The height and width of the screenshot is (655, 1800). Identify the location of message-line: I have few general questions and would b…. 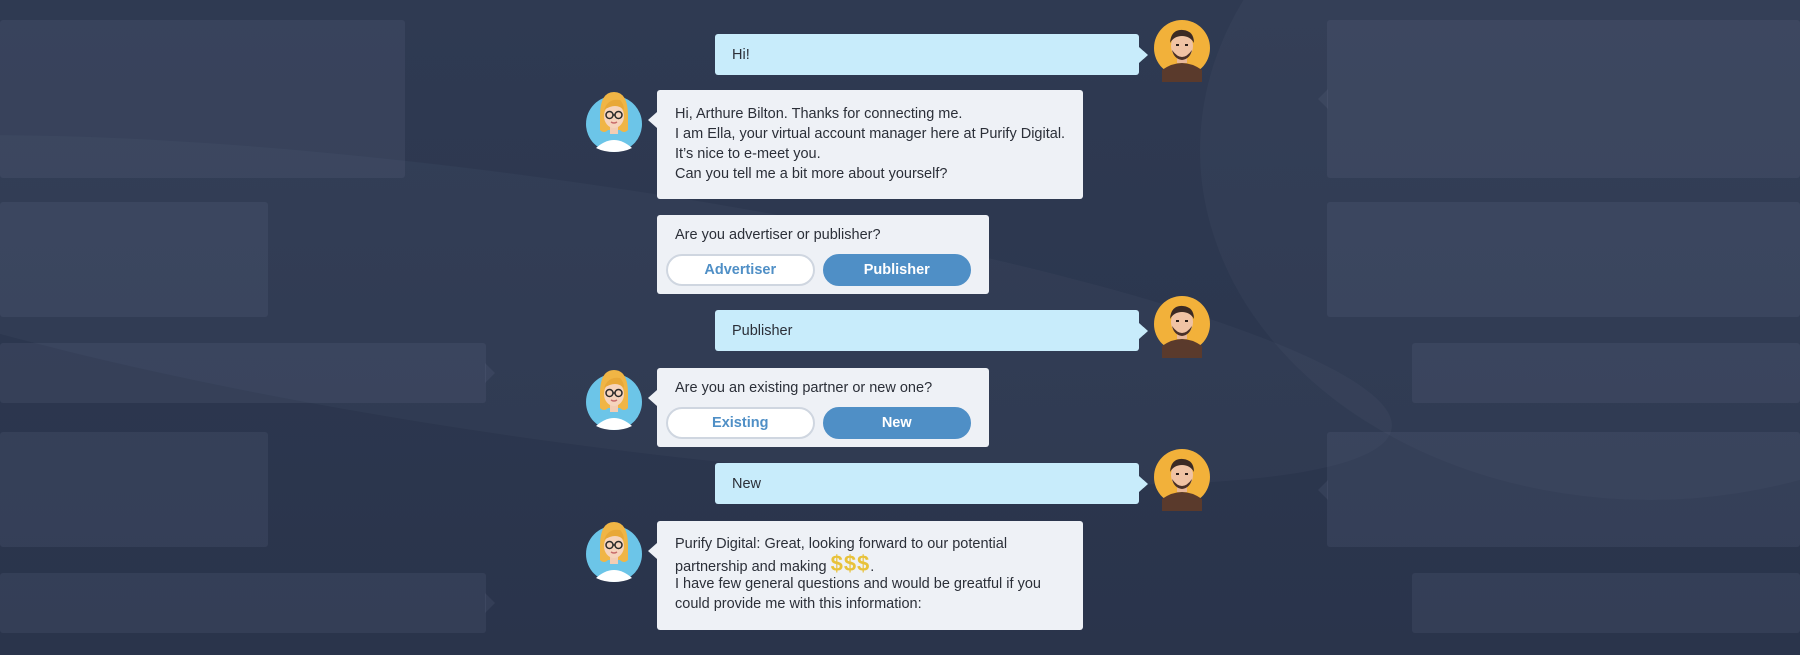
(858, 584).